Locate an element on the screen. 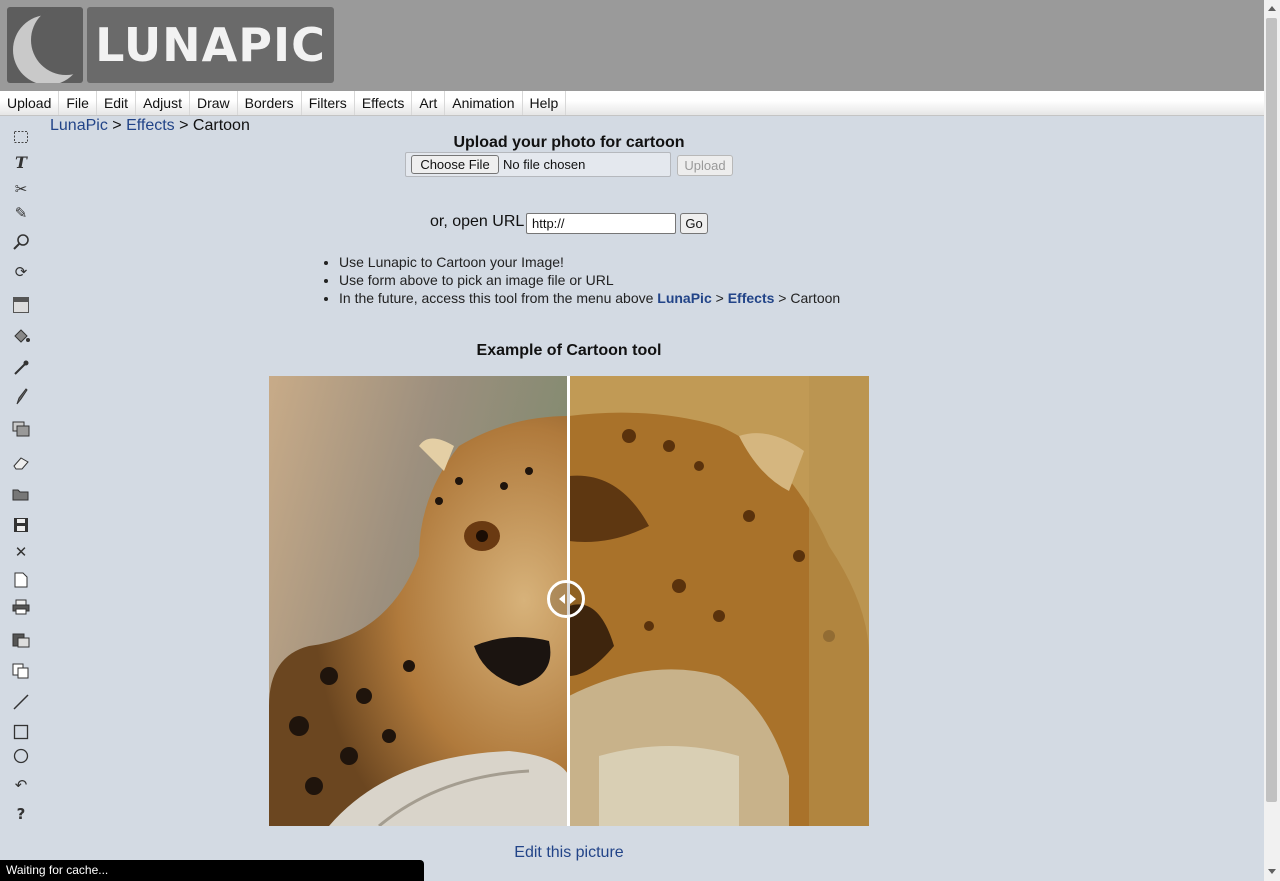  eyedropper-icon is located at coordinates (21, 368).